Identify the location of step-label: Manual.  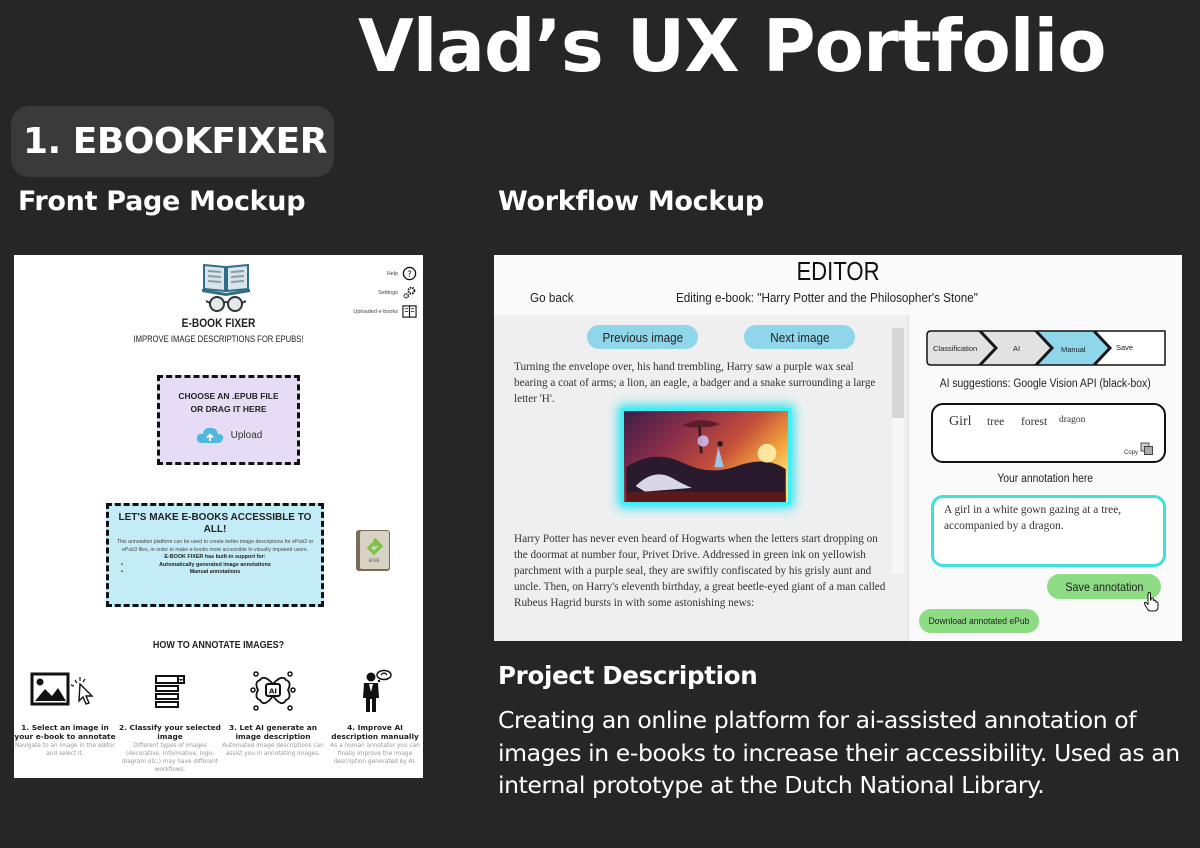
(1073, 349).